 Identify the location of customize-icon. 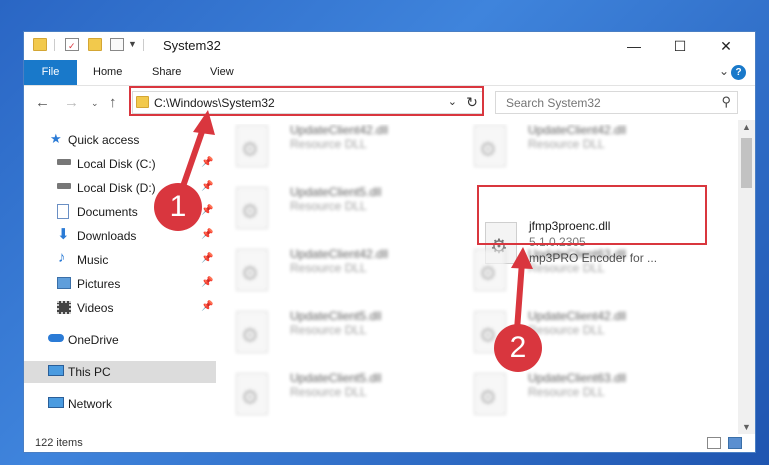
(117, 44).